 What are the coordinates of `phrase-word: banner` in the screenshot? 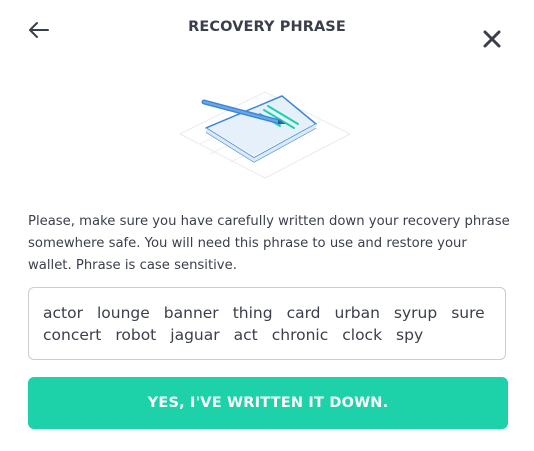 It's located at (191, 313).